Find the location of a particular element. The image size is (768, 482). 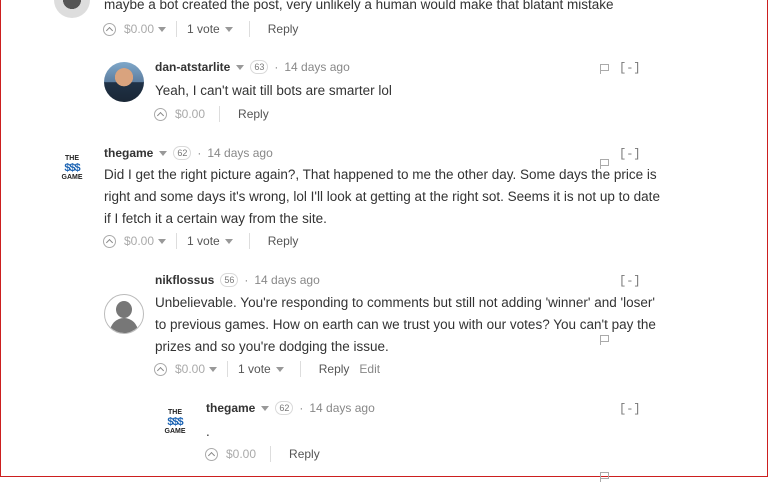

comment-footer: $0.00 1 vote Reply Edit is located at coordinates (267, 369).